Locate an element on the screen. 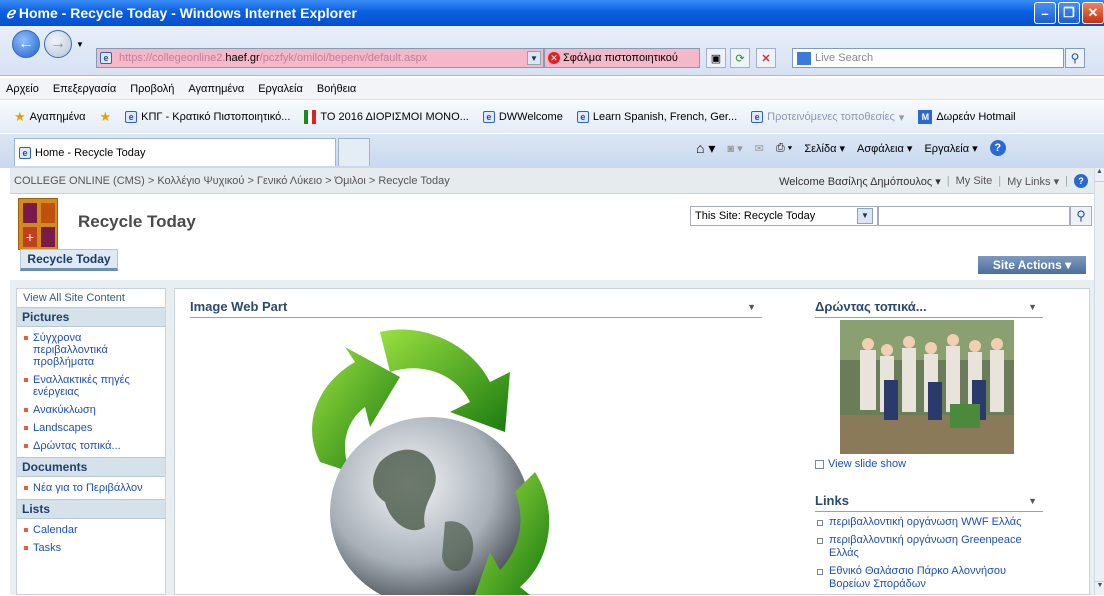 The image size is (1104, 596). live-search-placeholder: Live Search is located at coordinates (844, 58).